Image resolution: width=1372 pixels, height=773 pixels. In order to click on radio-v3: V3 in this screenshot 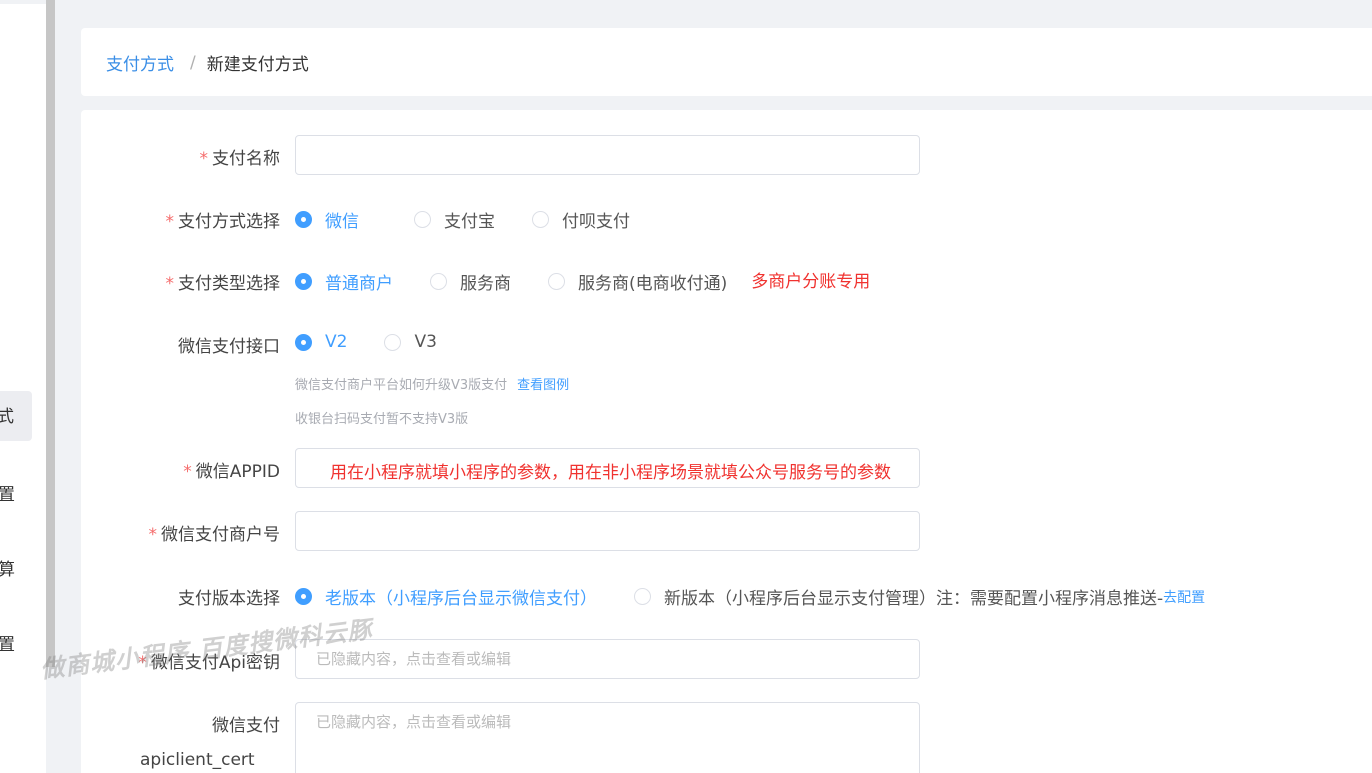, I will do `click(410, 342)`.